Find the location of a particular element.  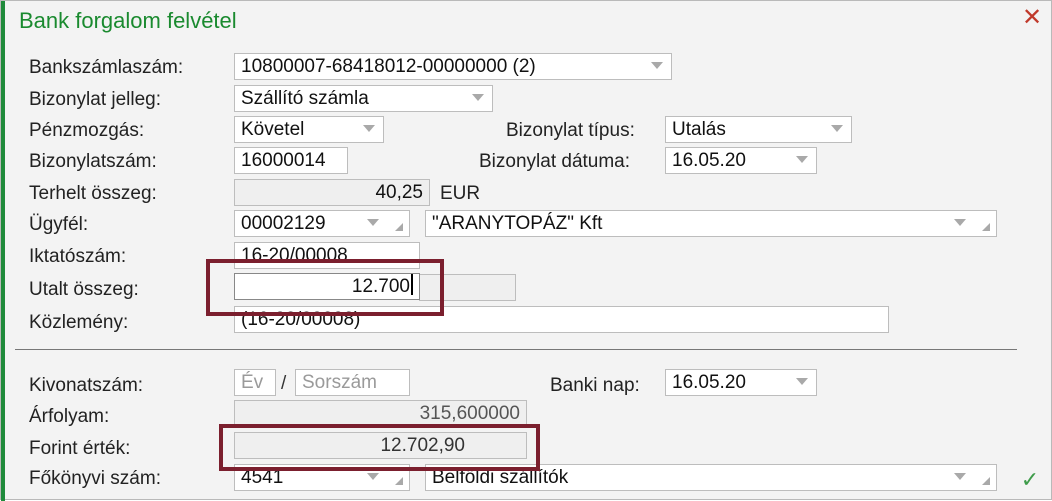

bank-account-value: 10800007-68418012-00000000 (2) is located at coordinates (388, 66).